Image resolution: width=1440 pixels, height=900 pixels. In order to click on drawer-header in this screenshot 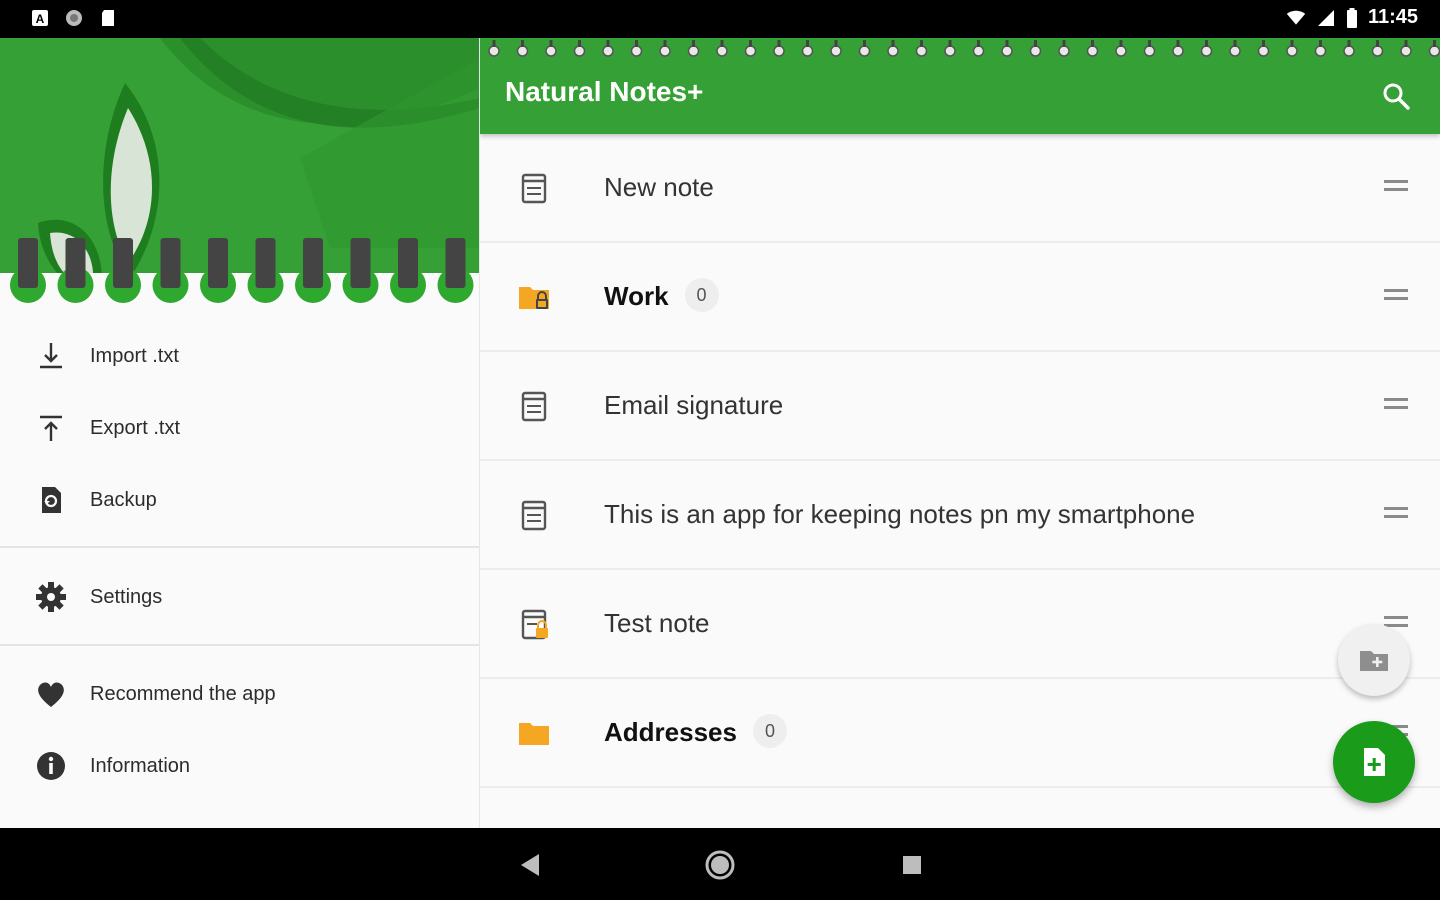, I will do `click(239, 173)`.